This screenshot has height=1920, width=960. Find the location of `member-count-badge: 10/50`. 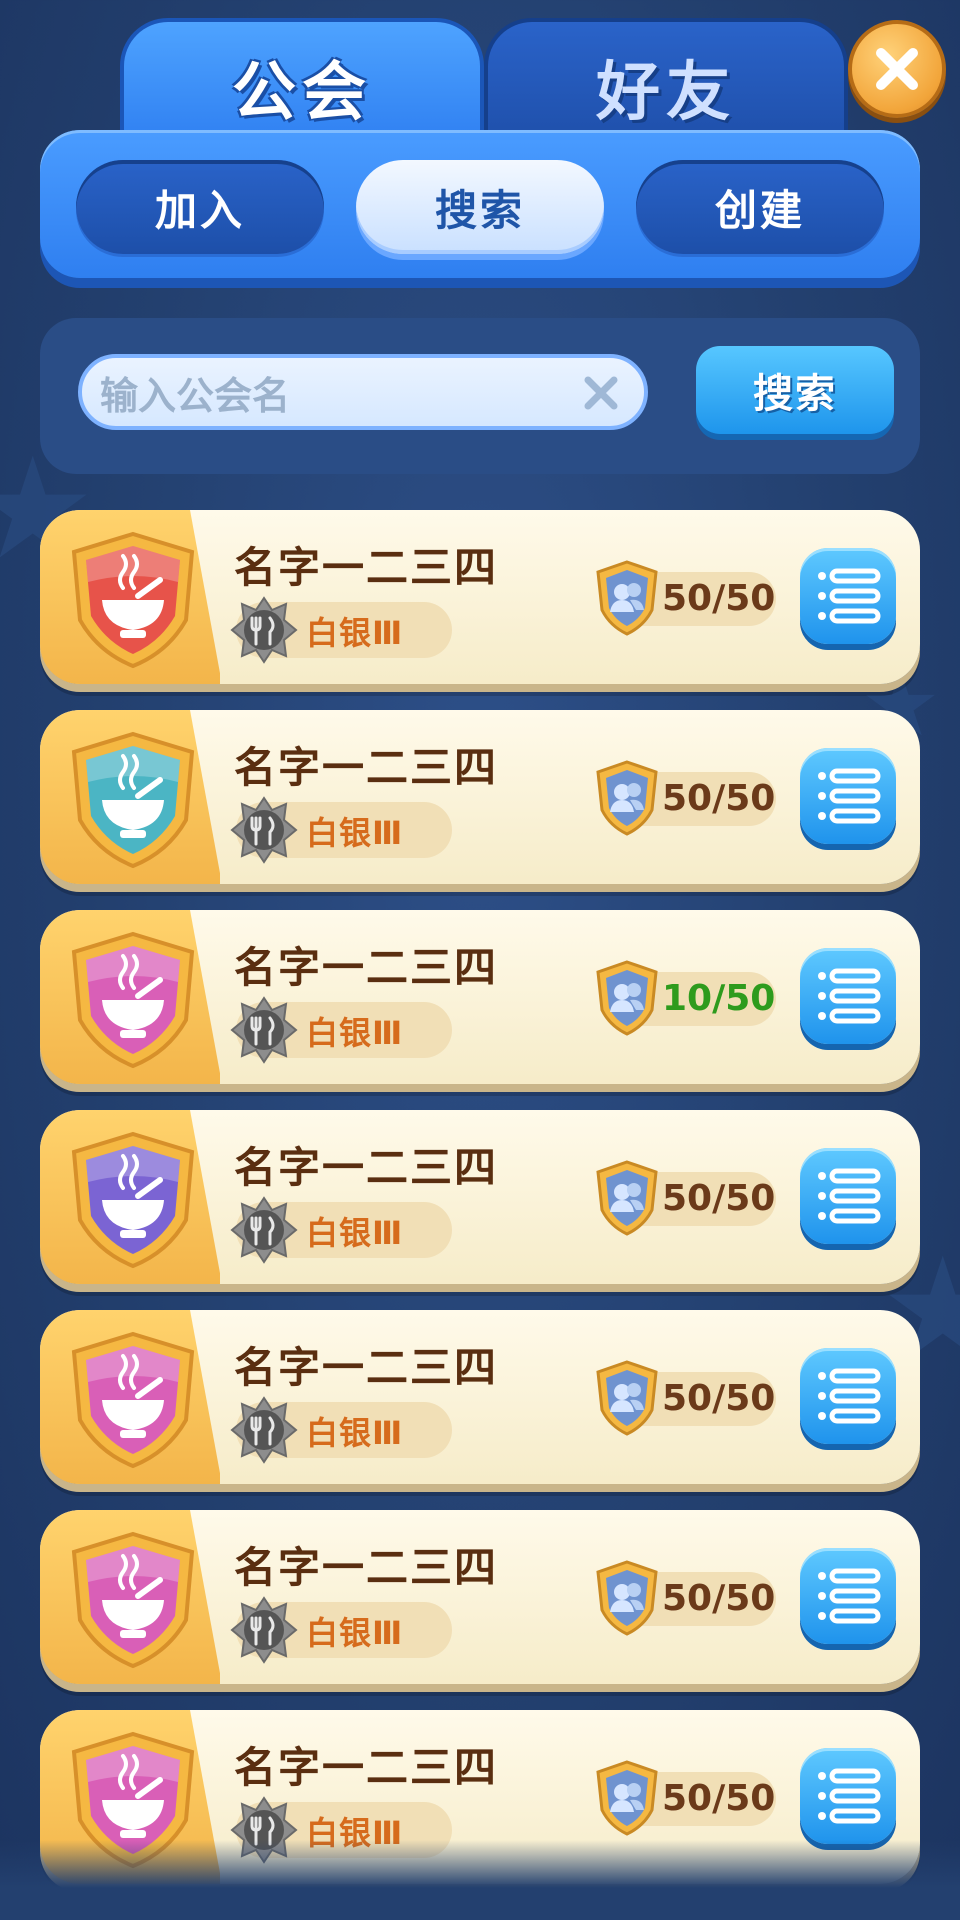

member-count-badge: 10/50 is located at coordinates (686, 998).